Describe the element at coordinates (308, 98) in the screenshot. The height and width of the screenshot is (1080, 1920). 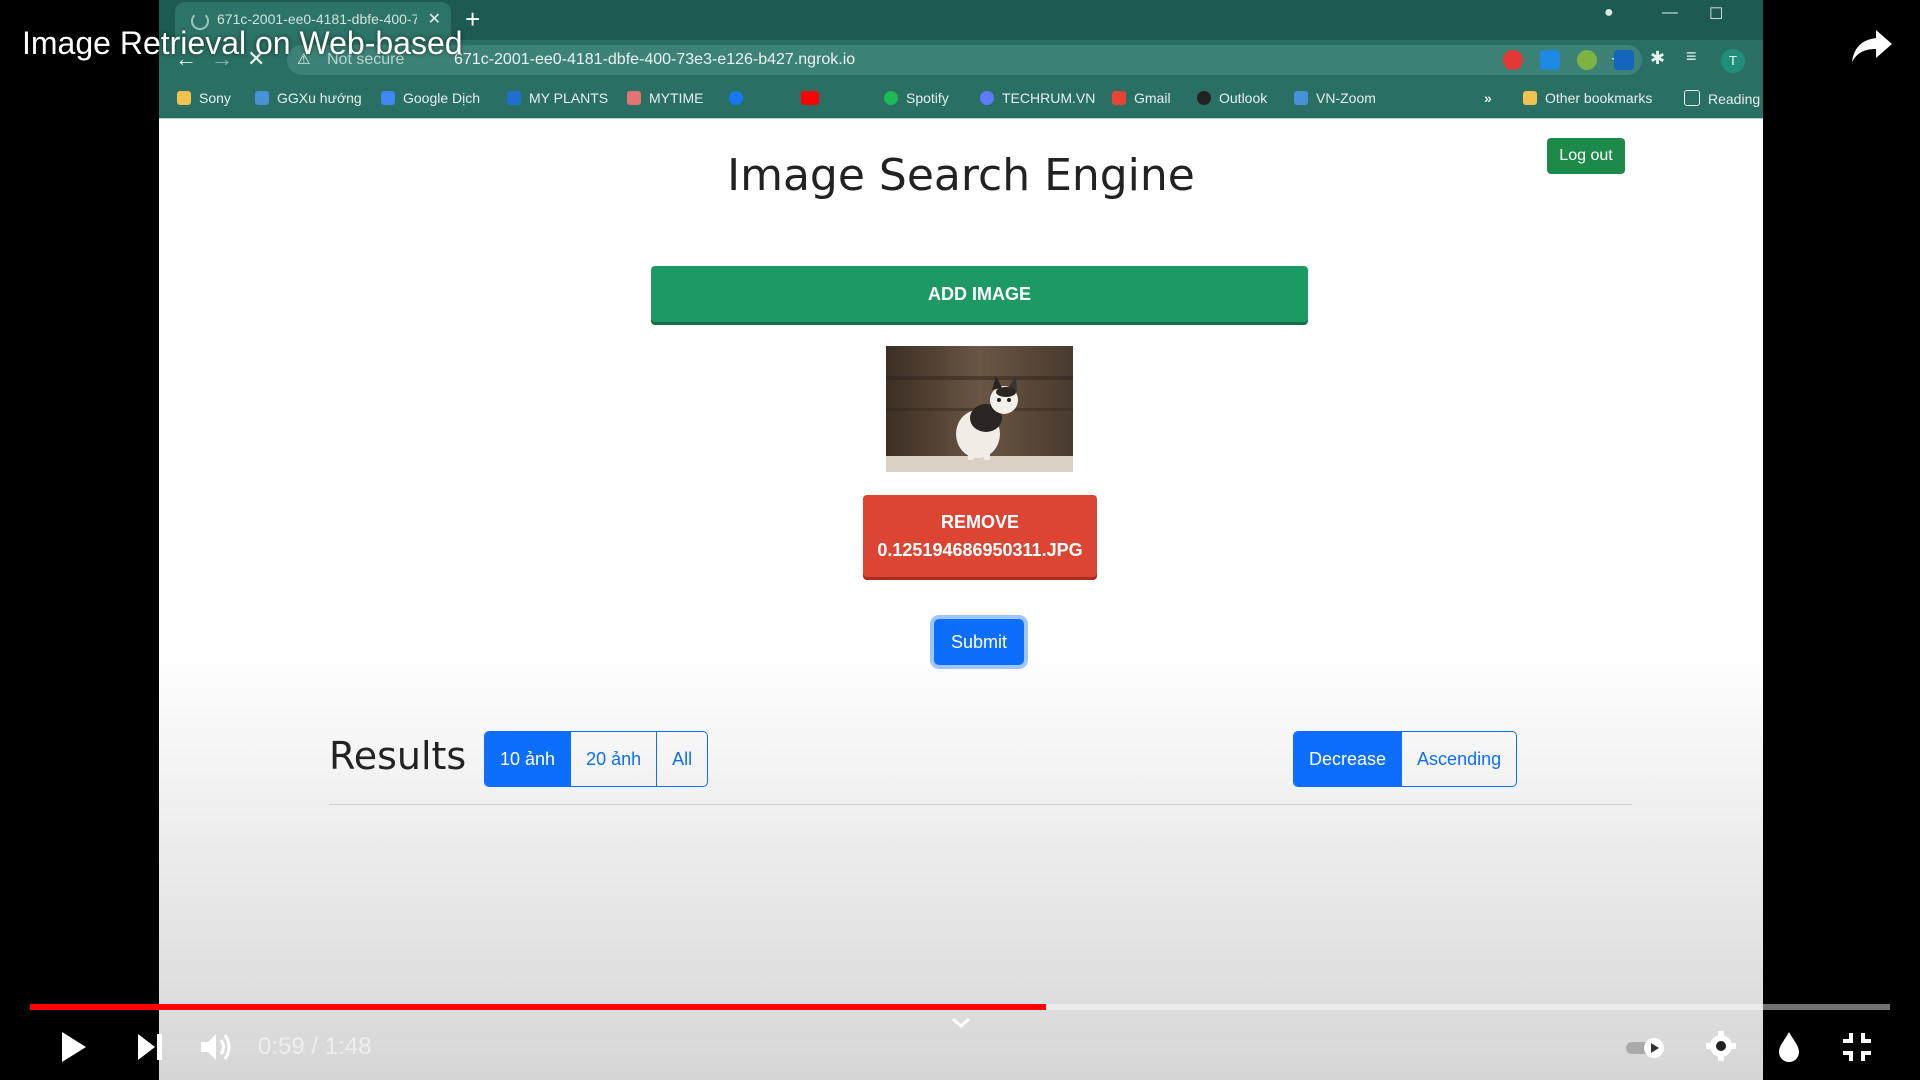
I see `bookmark-item: GGXu hướng` at that location.